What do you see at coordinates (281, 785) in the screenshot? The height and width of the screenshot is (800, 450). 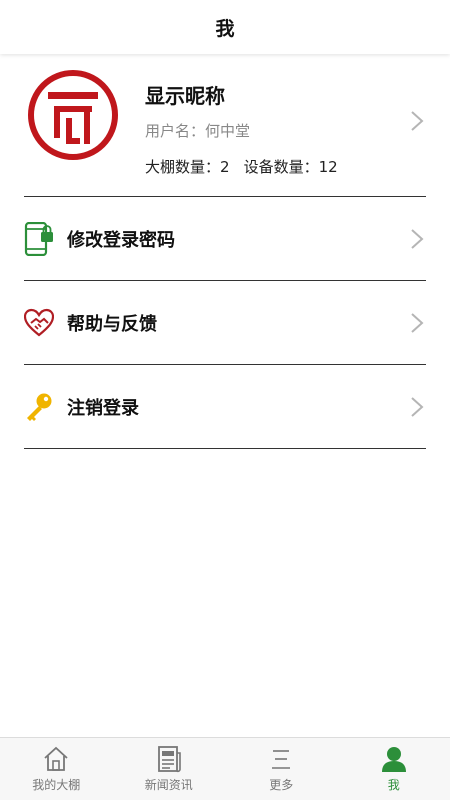 I see `tab-label: 更多` at bounding box center [281, 785].